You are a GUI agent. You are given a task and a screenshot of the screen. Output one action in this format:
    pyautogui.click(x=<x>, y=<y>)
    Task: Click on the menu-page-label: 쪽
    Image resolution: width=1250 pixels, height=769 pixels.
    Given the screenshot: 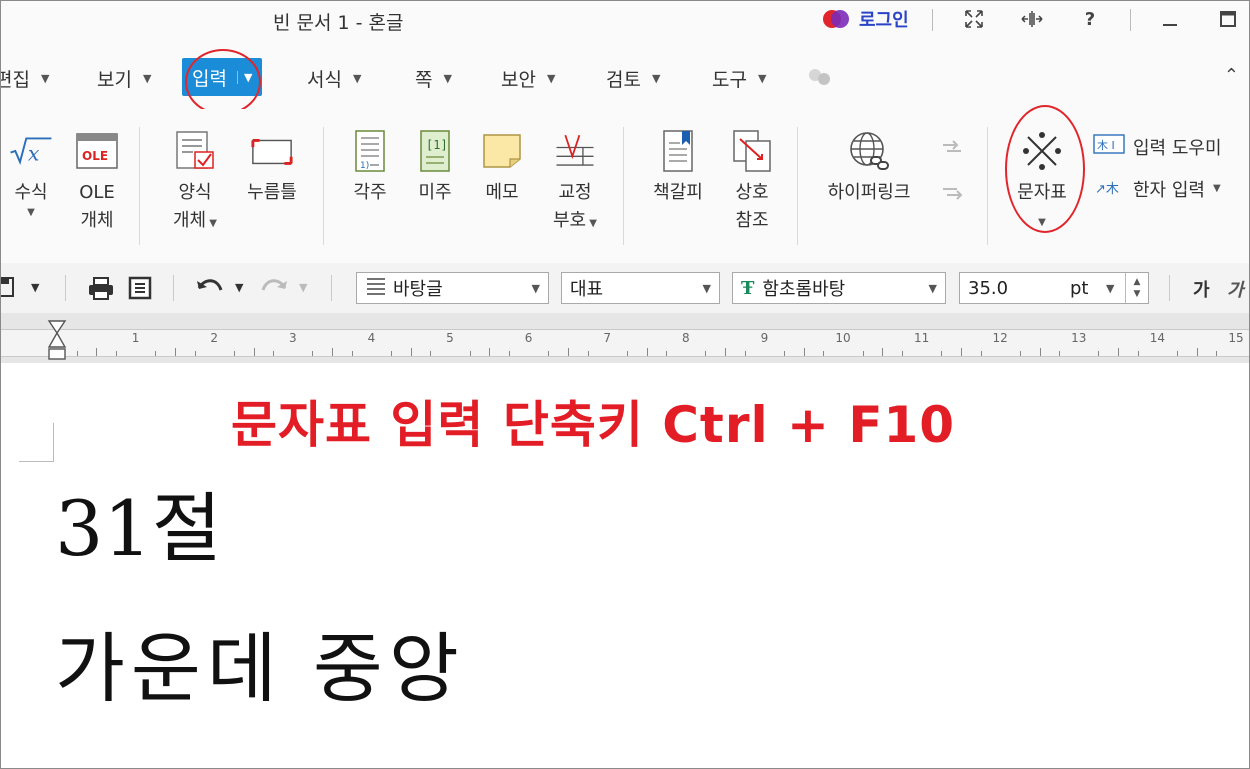 What is the action you would take?
    pyautogui.click(x=424, y=79)
    